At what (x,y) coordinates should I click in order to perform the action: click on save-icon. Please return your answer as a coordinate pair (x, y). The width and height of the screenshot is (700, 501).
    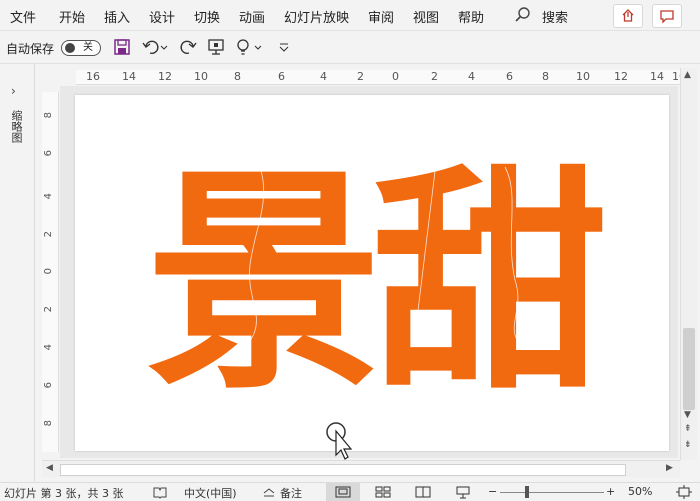
    Looking at the image, I should click on (122, 47).